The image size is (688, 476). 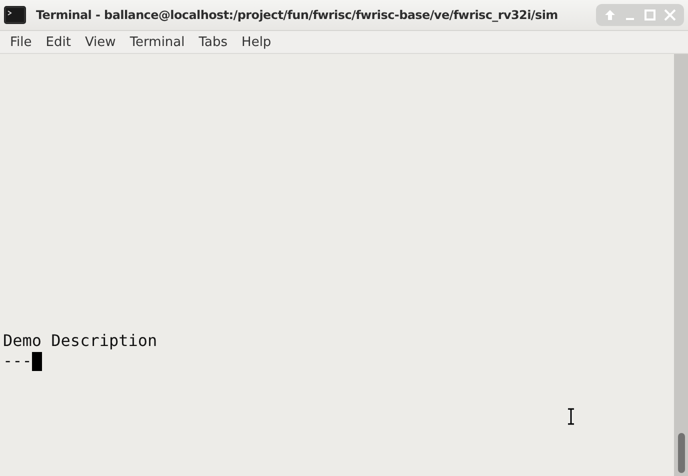 I want to click on menu-item: View, so click(x=100, y=42).